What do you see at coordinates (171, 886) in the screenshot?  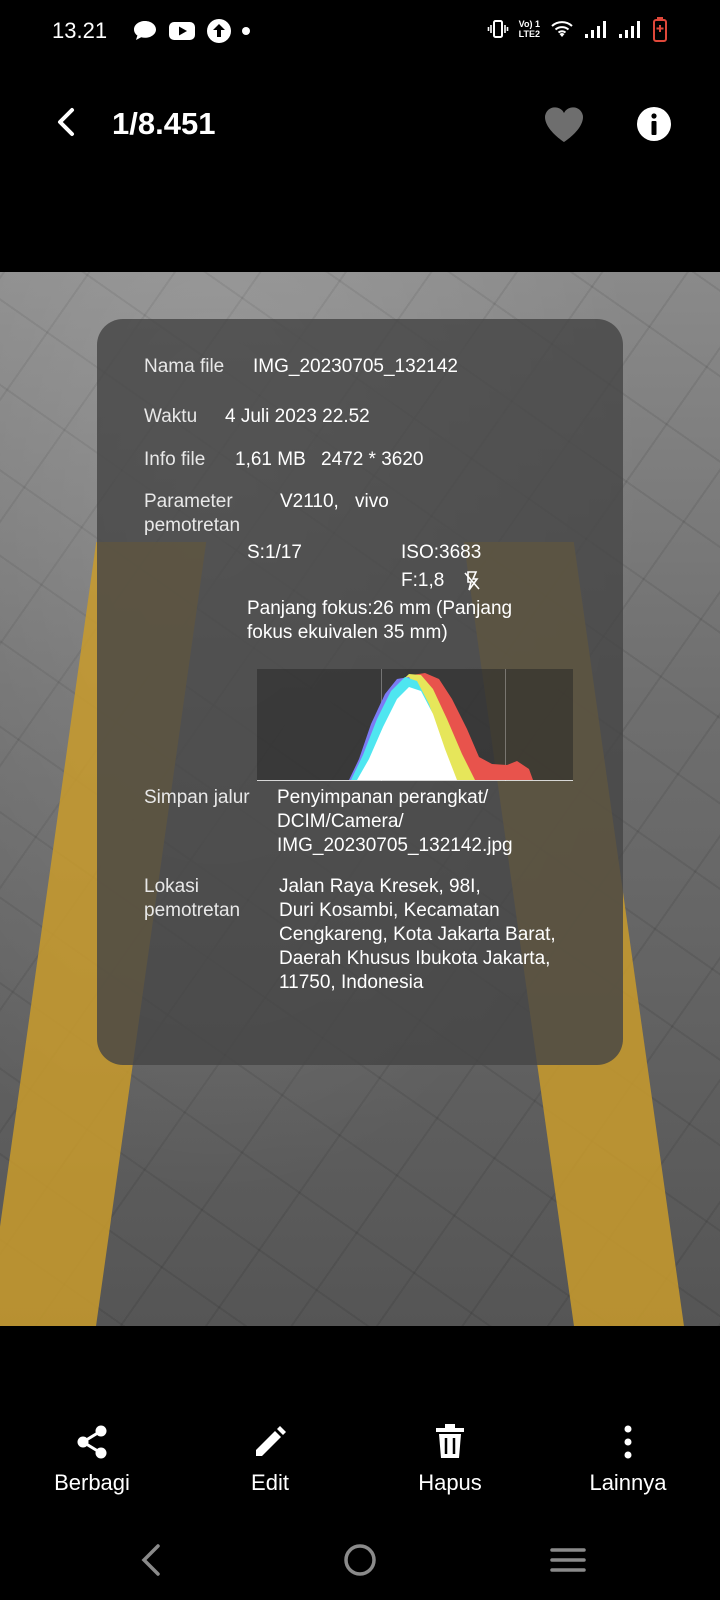 I see `location-label-line-1: Lokasi` at bounding box center [171, 886].